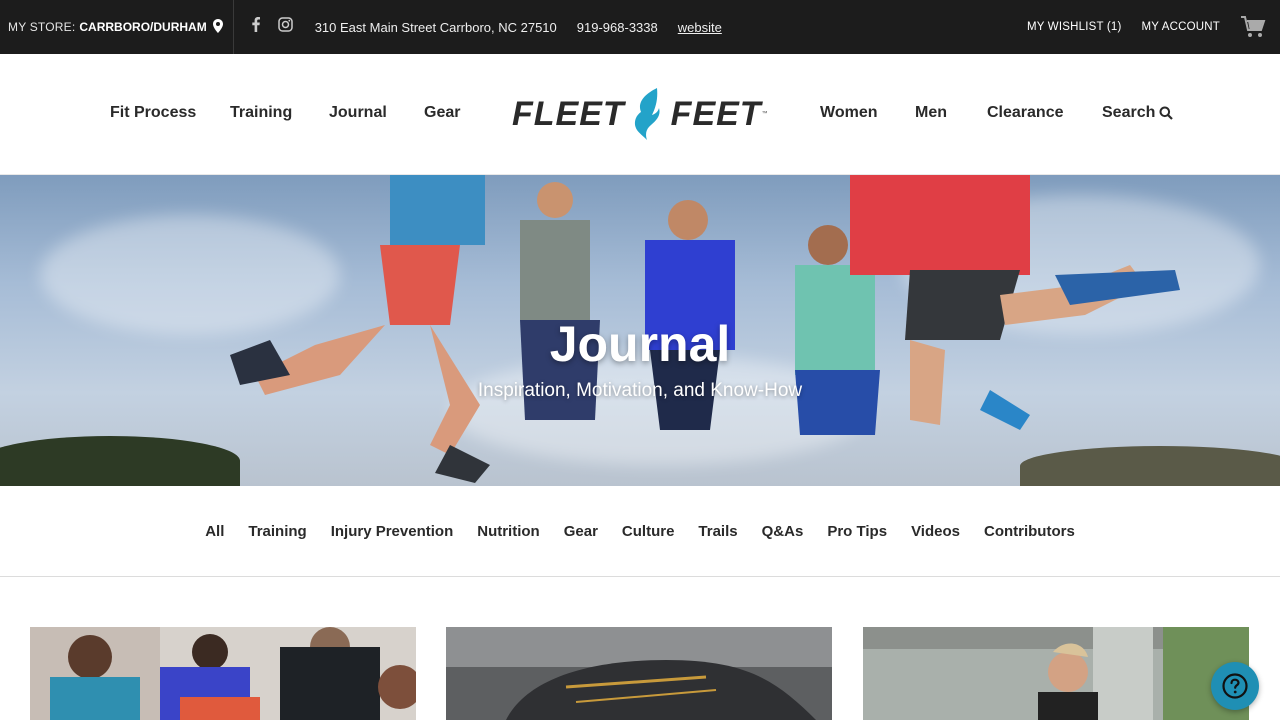 The height and width of the screenshot is (720, 1280). I want to click on category-all: All, so click(214, 531).